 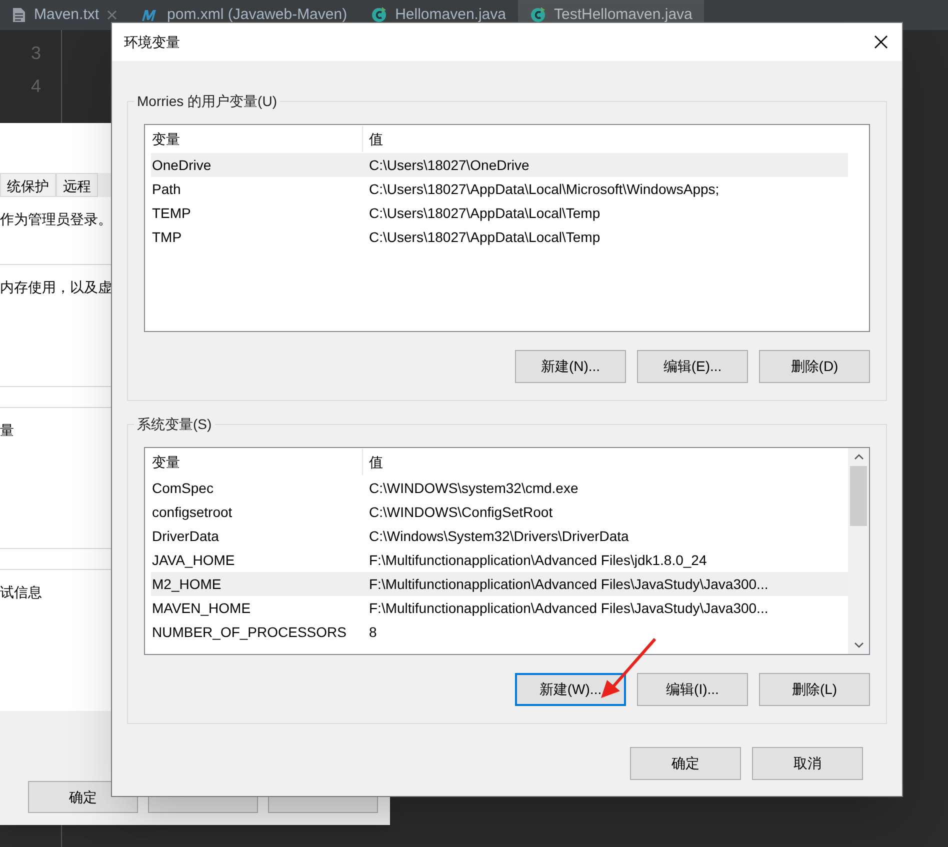 What do you see at coordinates (56, 219) in the screenshot?
I see `section-text: 作为管理员登录。` at bounding box center [56, 219].